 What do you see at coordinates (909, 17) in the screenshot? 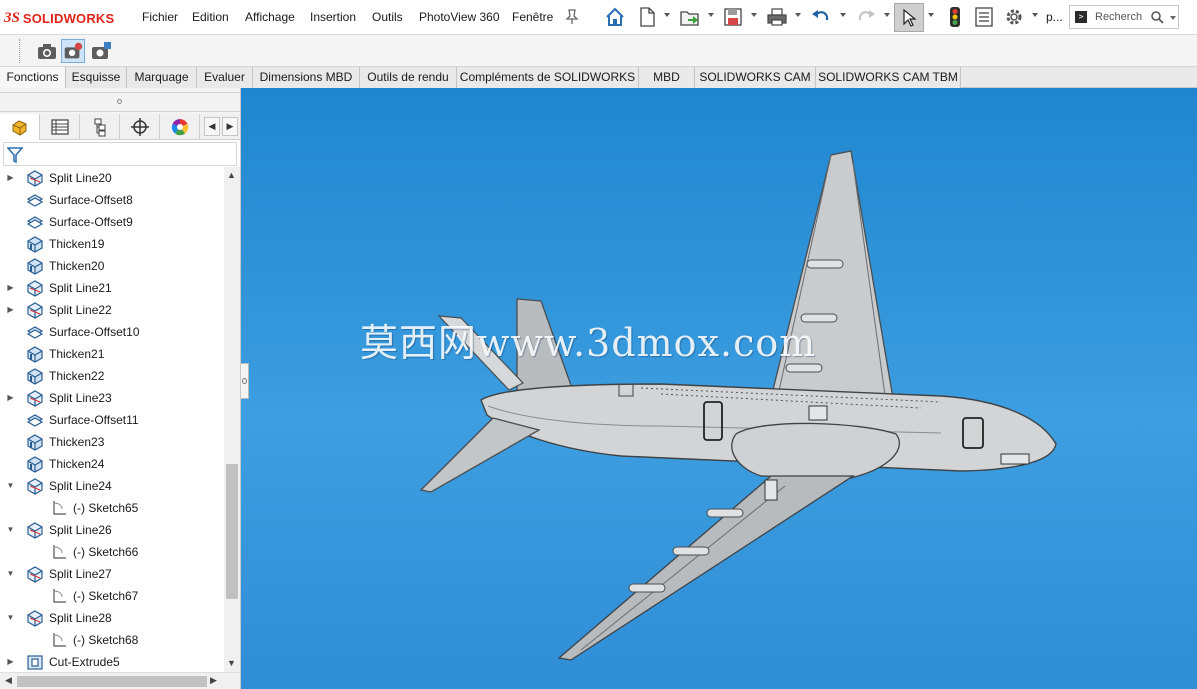
I see `select-button` at bounding box center [909, 17].